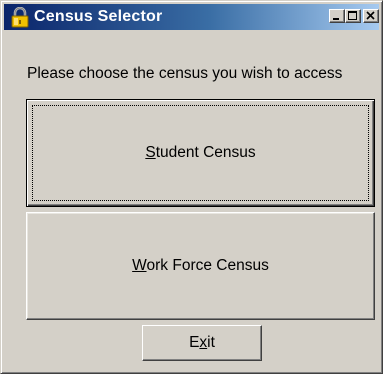  I want to click on close-icon, so click(370, 15).